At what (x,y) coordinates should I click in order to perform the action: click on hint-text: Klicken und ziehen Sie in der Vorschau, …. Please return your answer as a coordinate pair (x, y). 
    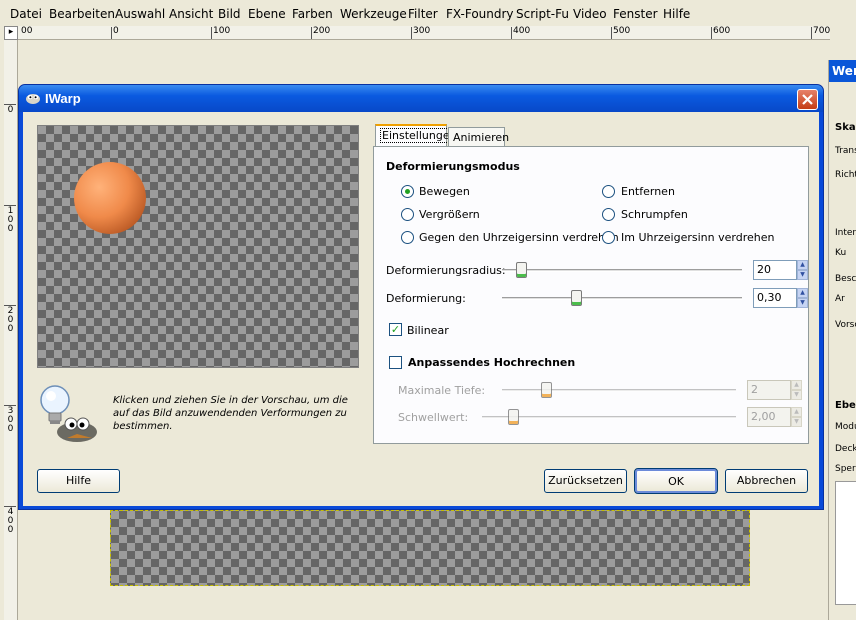
    Looking at the image, I should click on (230, 413).